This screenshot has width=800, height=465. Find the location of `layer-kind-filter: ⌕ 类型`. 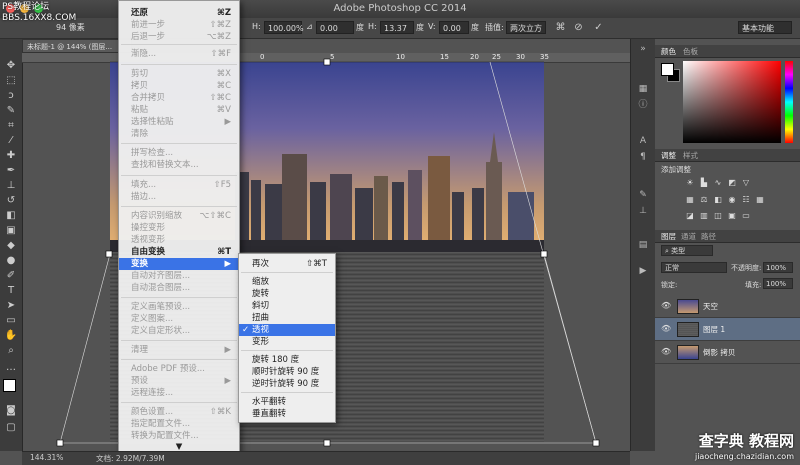

layer-kind-filter: ⌕ 类型 is located at coordinates (687, 250).